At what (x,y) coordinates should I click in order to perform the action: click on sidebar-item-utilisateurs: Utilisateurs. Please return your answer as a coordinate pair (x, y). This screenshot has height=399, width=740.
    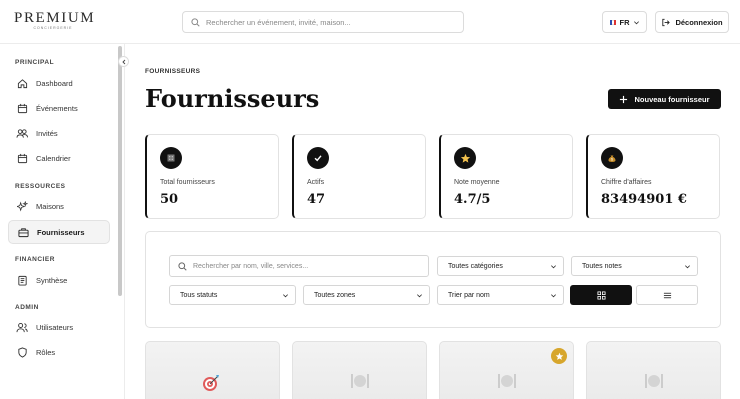
    Looking at the image, I should click on (59, 327).